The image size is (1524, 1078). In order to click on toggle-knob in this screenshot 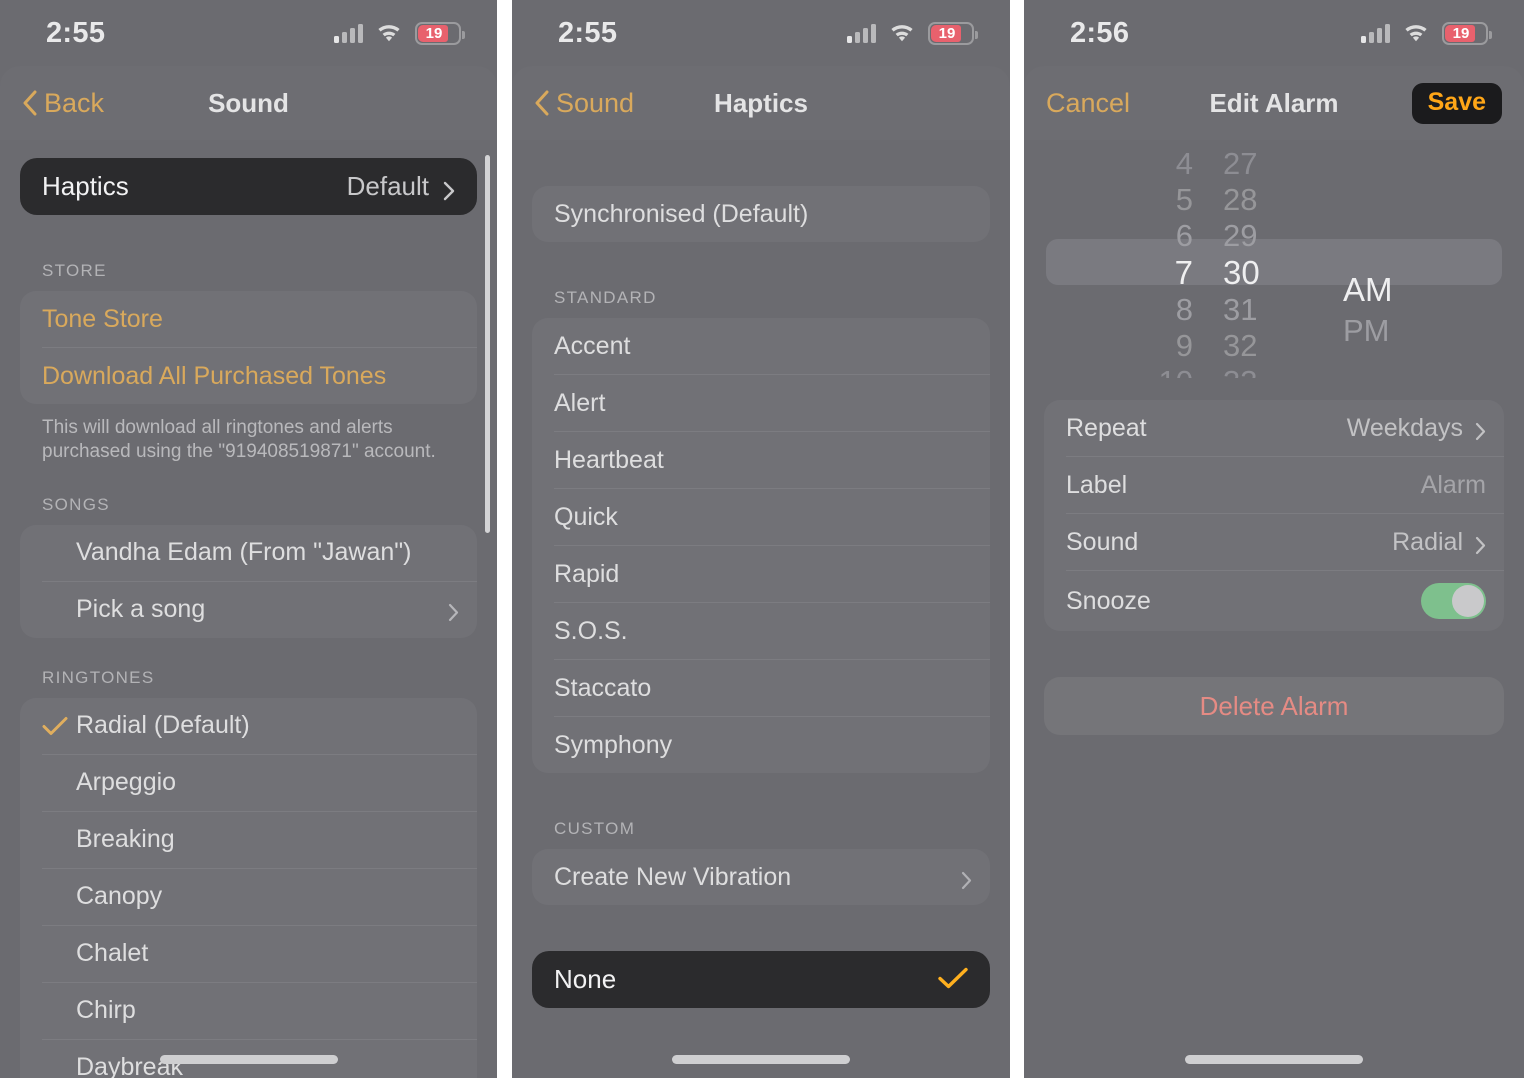, I will do `click(1468, 601)`.